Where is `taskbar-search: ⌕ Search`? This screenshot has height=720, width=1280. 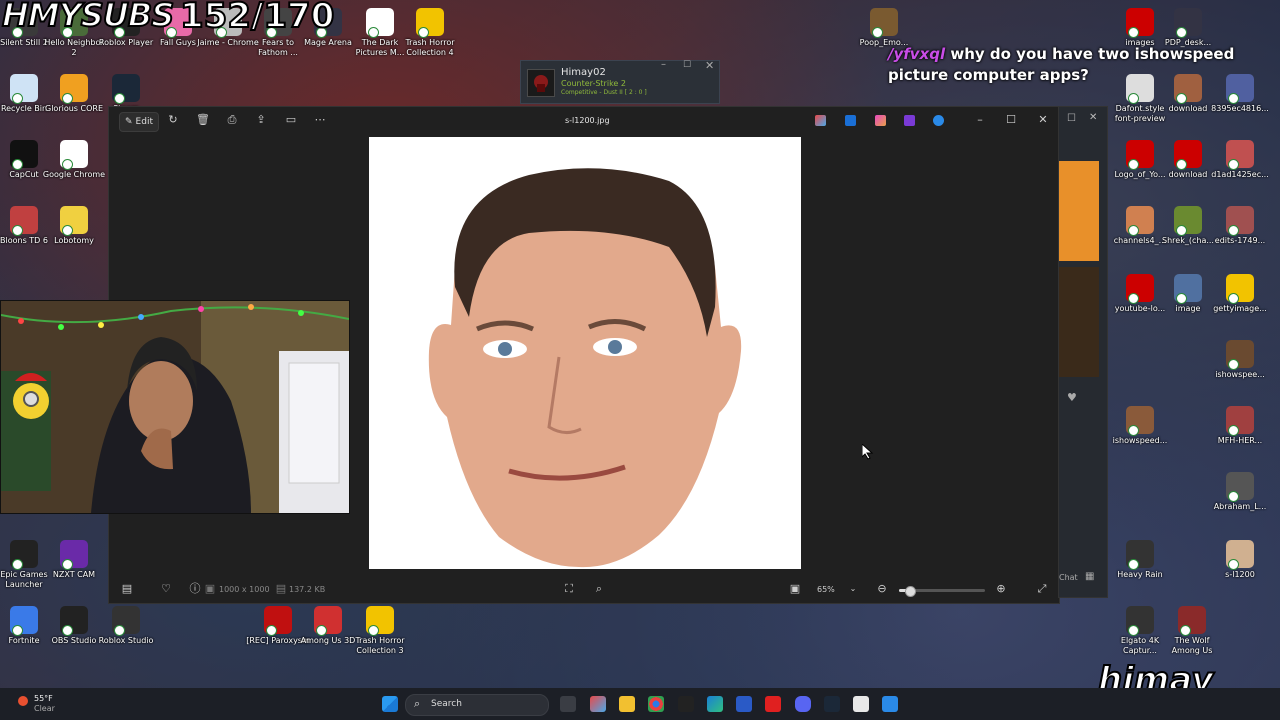 taskbar-search: ⌕ Search is located at coordinates (477, 705).